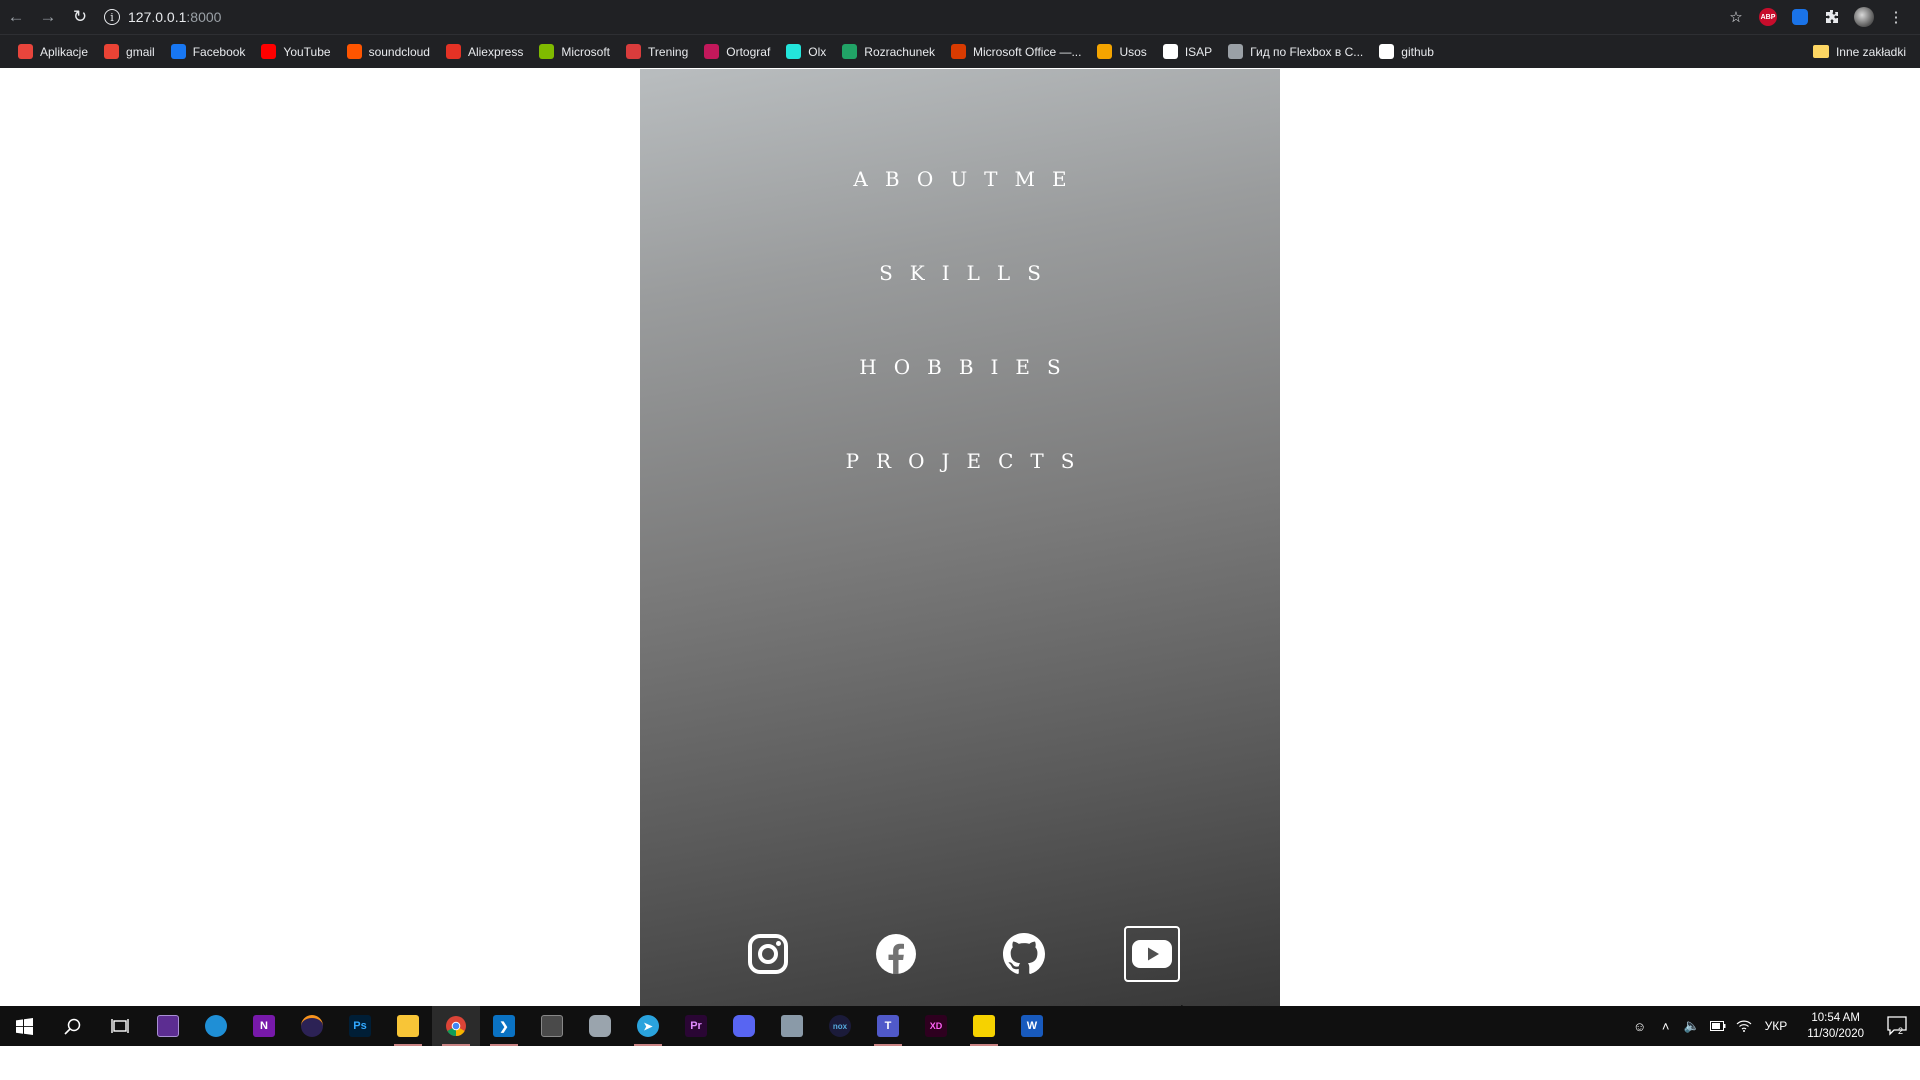 Image resolution: width=1920 pixels, height=1080 pixels. What do you see at coordinates (264, 1026) in the screenshot?
I see `taskbar-app-onenote: N` at bounding box center [264, 1026].